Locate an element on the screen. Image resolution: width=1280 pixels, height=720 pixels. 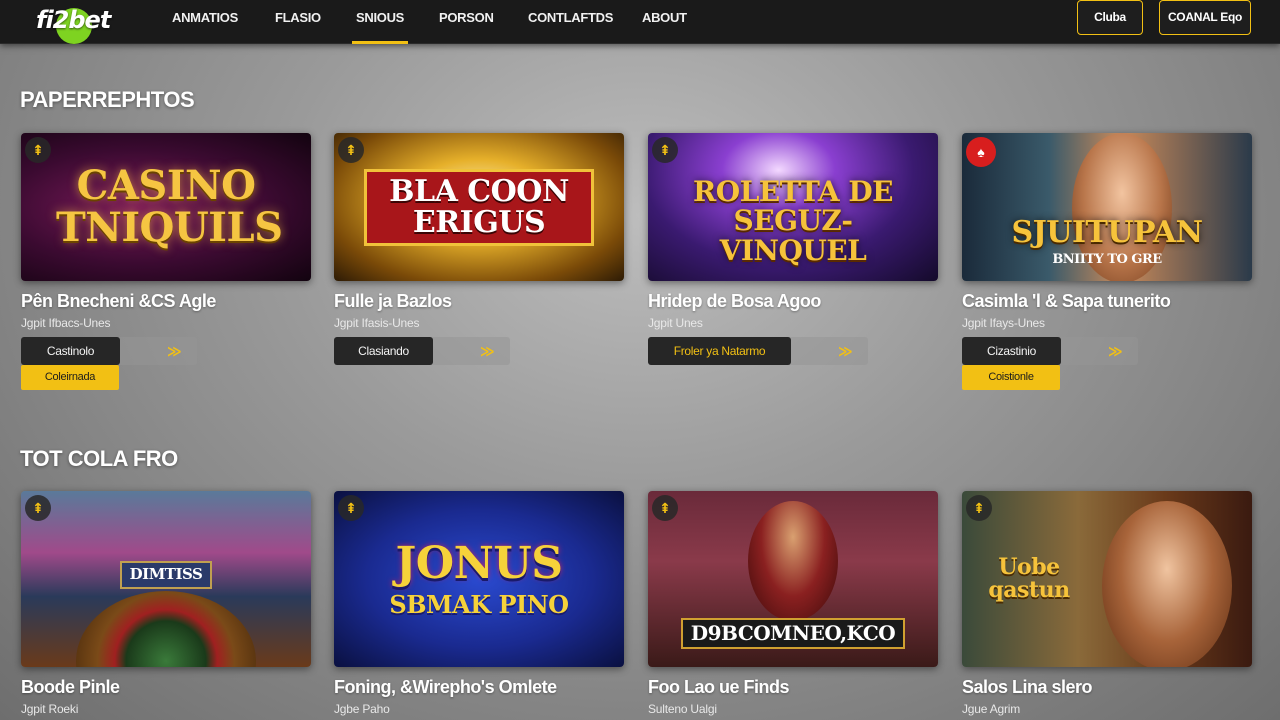
thumbnail-art-text: CASINO TNIQUILS is located at coordinates (169, 206).